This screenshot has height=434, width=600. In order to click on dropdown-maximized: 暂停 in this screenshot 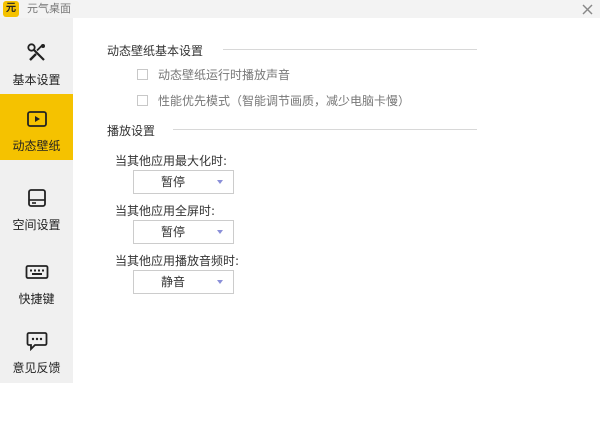, I will do `click(183, 182)`.